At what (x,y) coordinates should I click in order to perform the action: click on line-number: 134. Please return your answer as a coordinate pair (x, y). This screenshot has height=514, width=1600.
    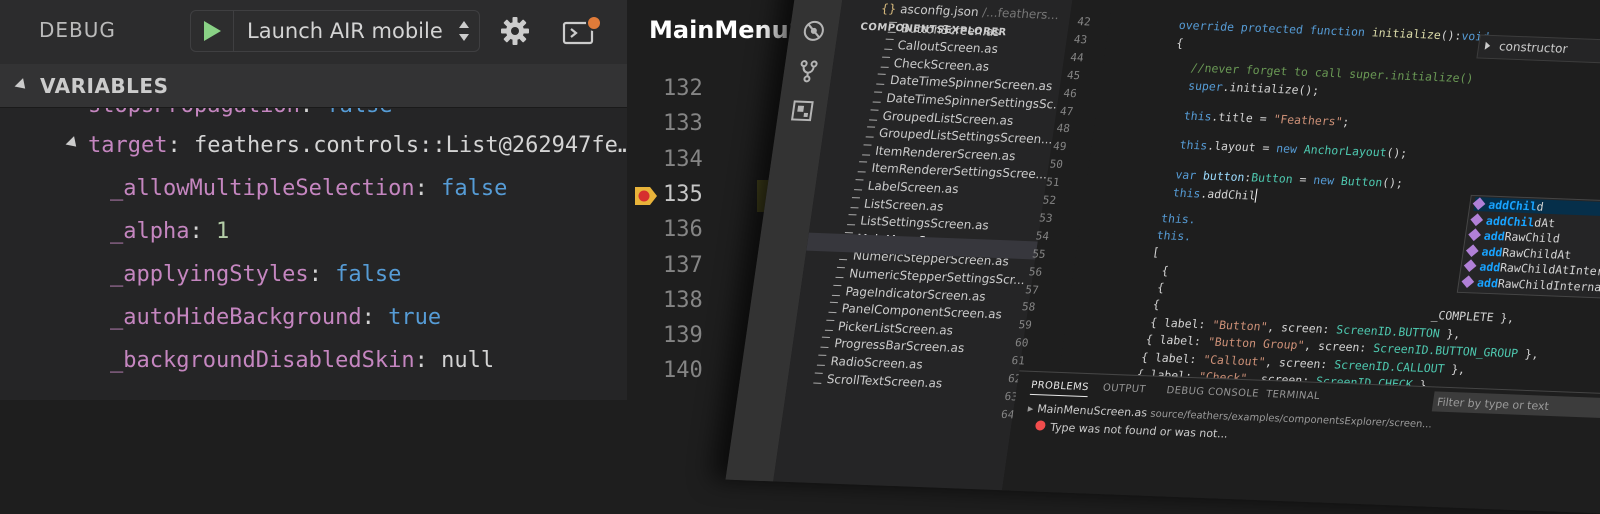
    Looking at the image, I should click on (683, 159).